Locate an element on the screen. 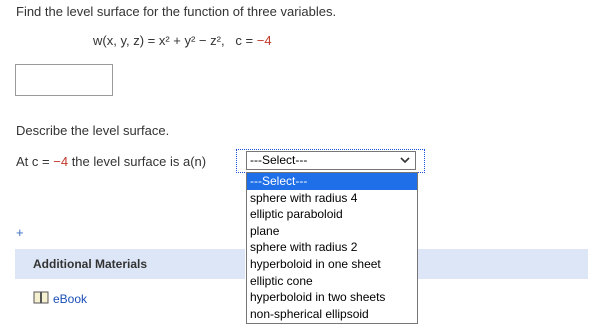 The width and height of the screenshot is (600, 333). at-c-value: −4 is located at coordinates (61, 161).